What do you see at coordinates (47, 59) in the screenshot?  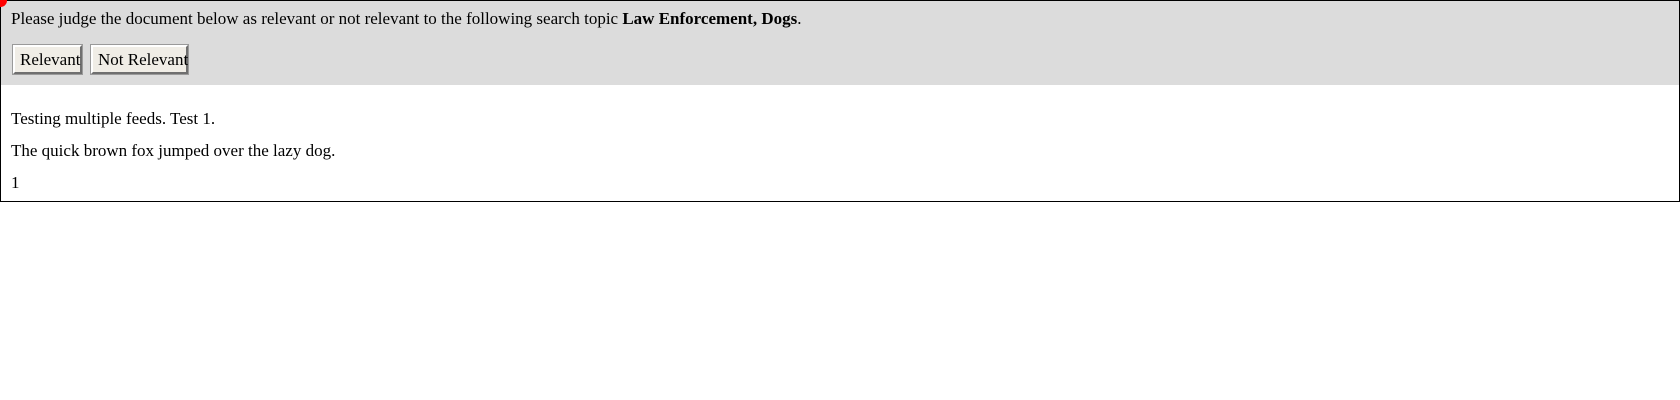 I see `relevant-button: Relevant` at bounding box center [47, 59].